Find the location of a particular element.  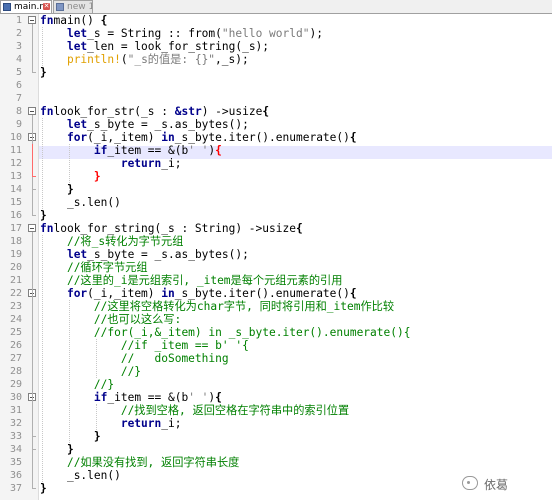

code-line: let_s = String :: from("hello world"); is located at coordinates (181, 33).